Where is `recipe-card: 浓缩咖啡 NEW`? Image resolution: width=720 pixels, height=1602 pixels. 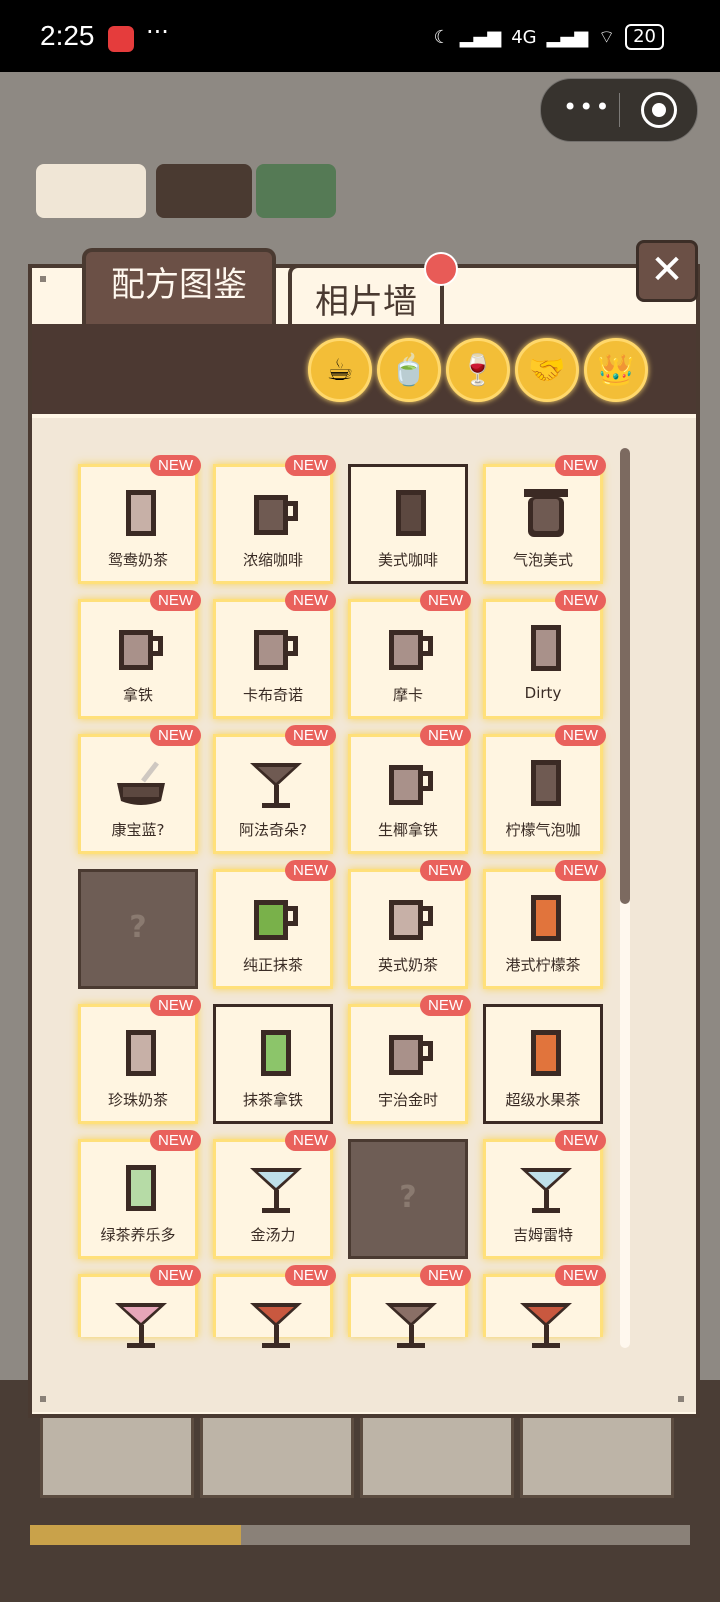
recipe-card: 浓缩咖啡 NEW is located at coordinates (274, 519).